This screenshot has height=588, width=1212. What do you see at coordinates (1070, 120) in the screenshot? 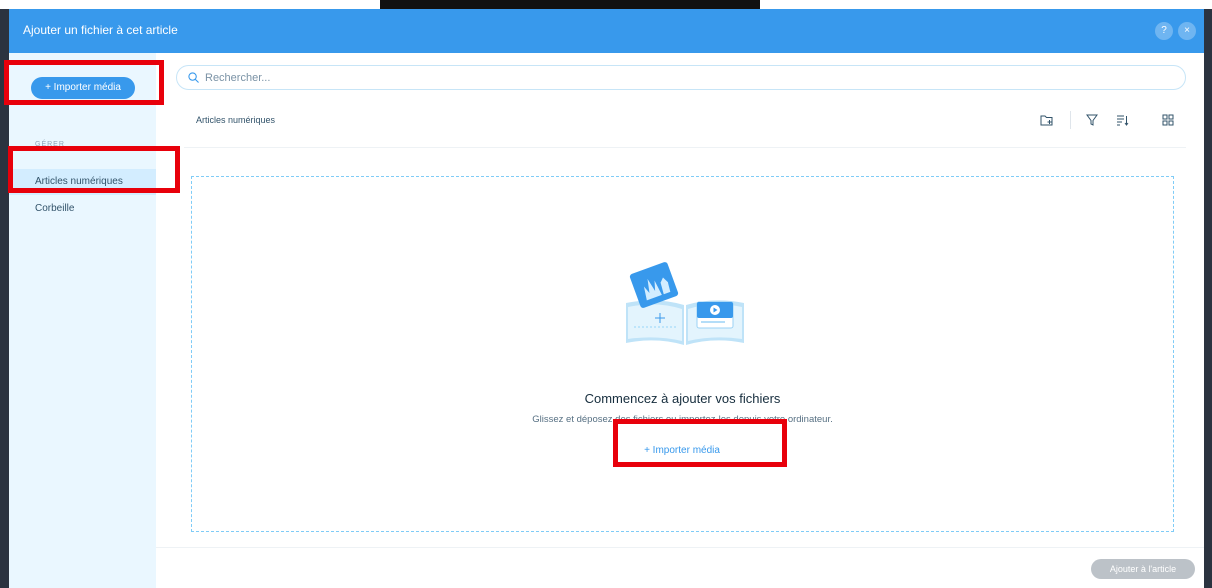
I see `toolbar-divider` at bounding box center [1070, 120].